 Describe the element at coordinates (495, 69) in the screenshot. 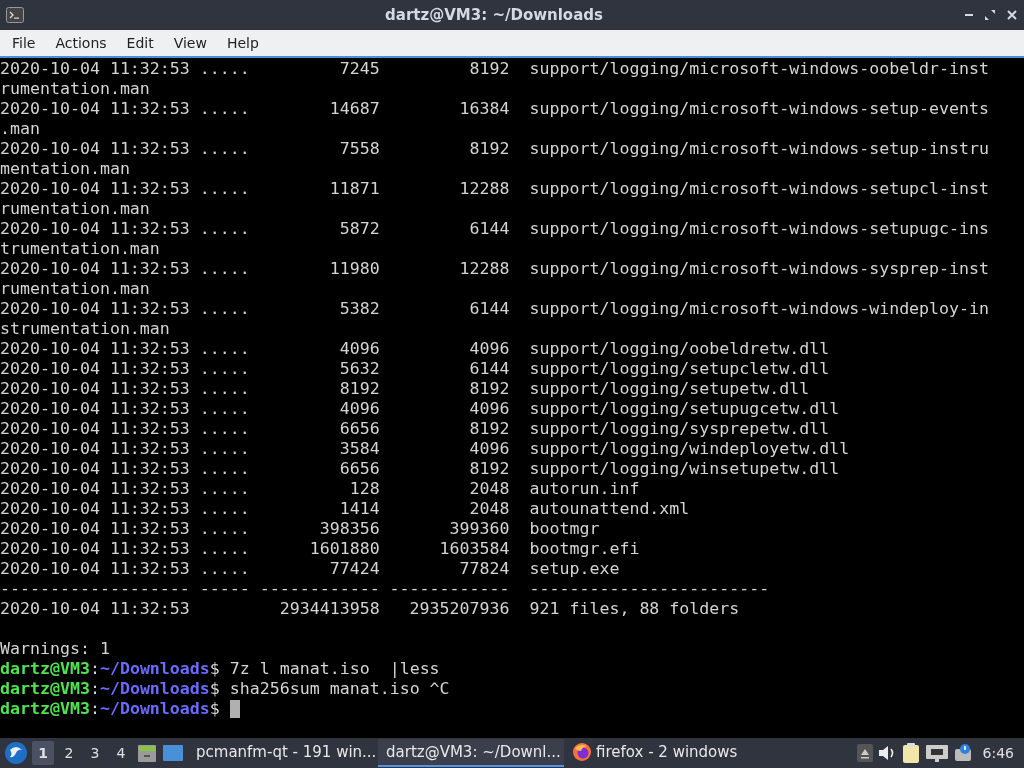

I see `terminal-output-line: 2020-10-04 11:32:53 ..... 7245 8192 support/logging/microsoft-windows-oobeldr-inst` at that location.